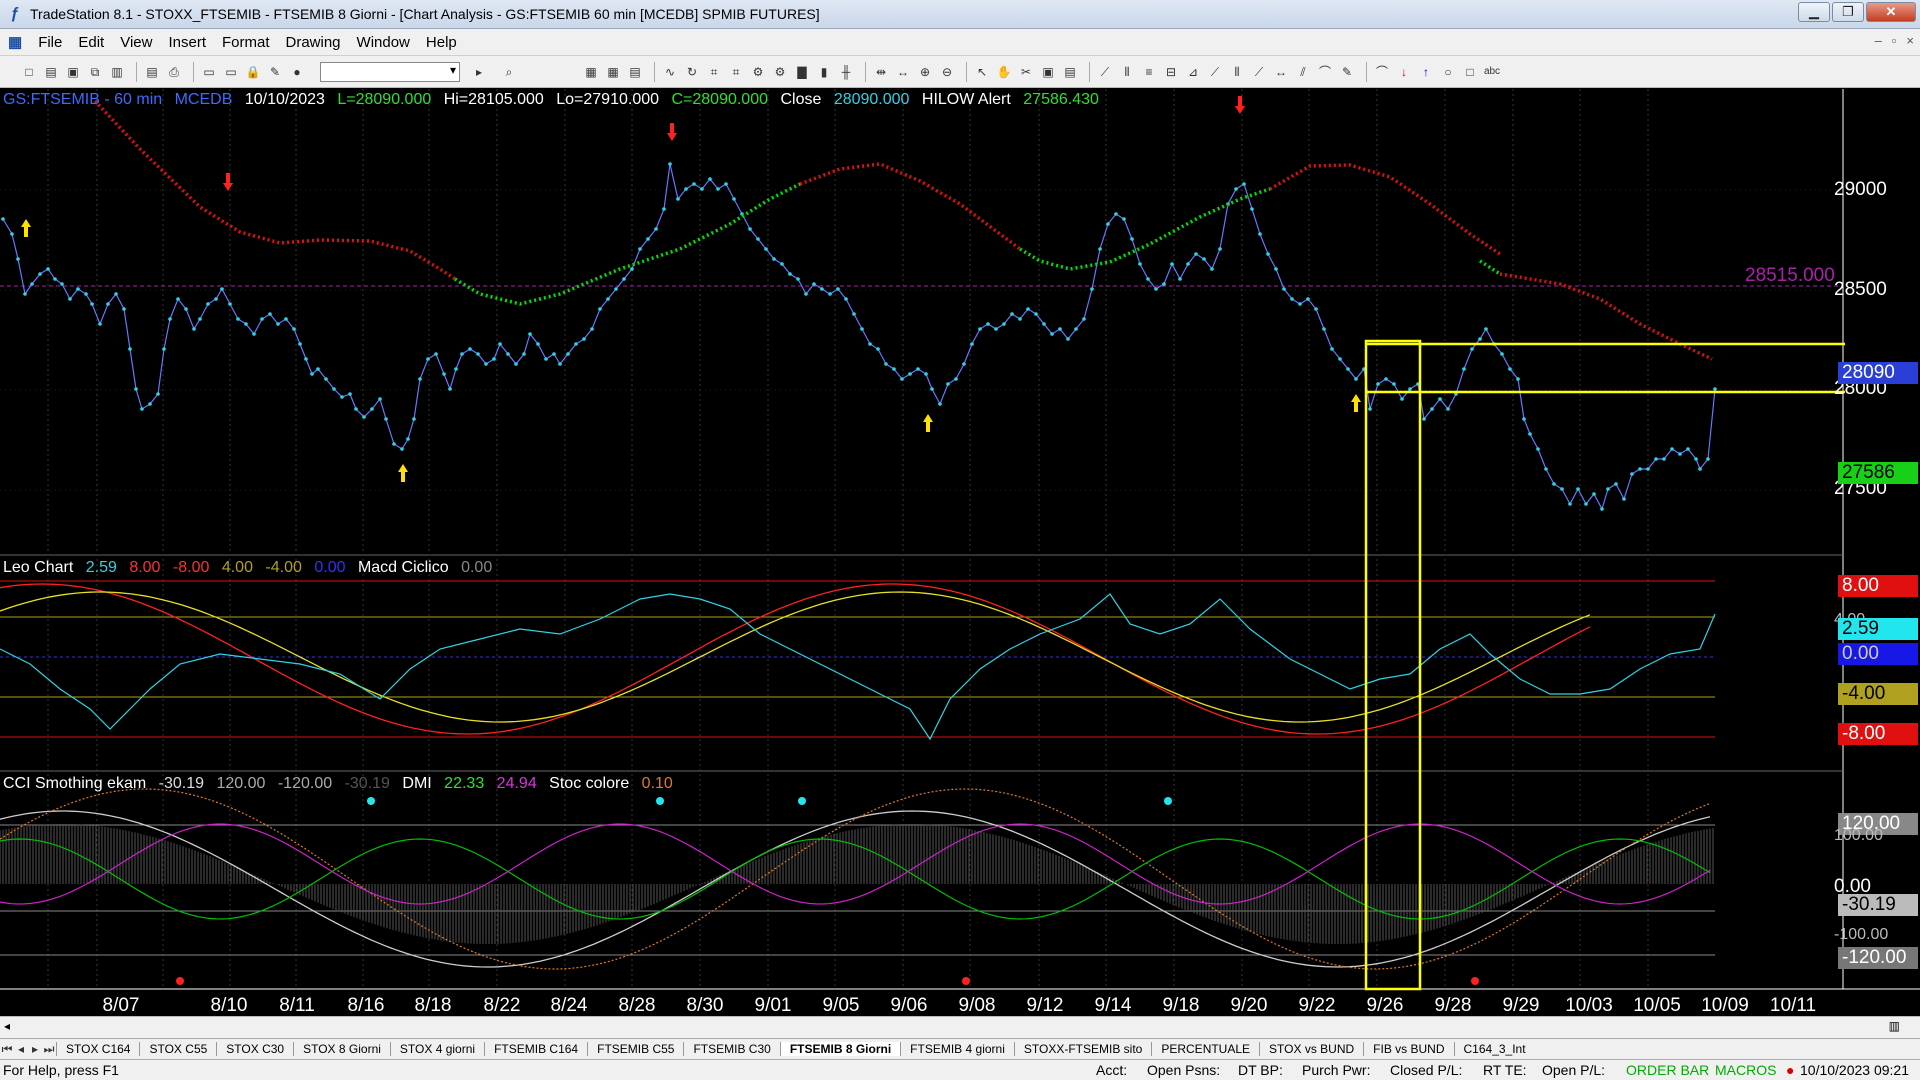 Image resolution: width=1920 pixels, height=1080 pixels. What do you see at coordinates (1347, 72) in the screenshot?
I see `pen-icon: ✎` at bounding box center [1347, 72].